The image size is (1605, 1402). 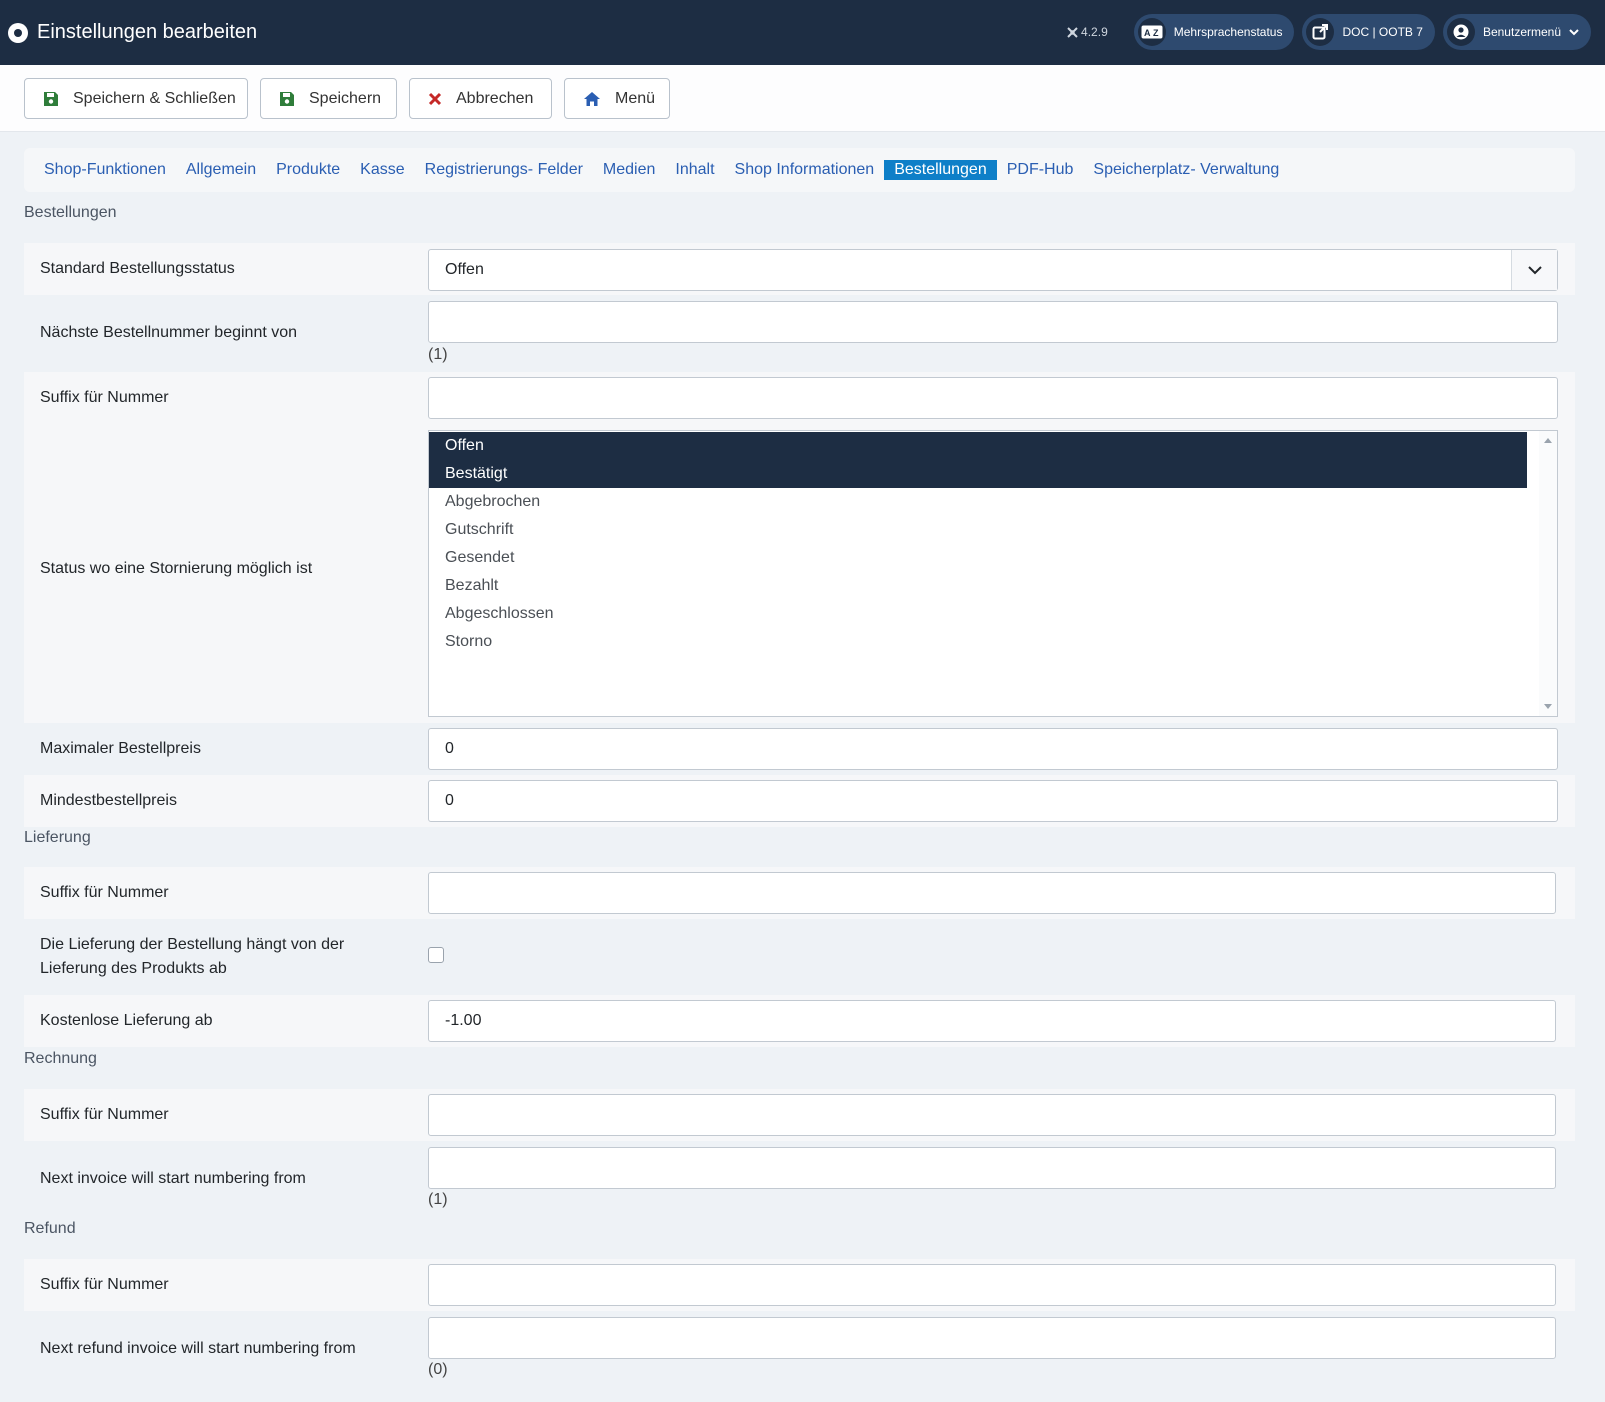 What do you see at coordinates (940, 170) in the screenshot?
I see `tab-bestellungen: Bestellungen` at bounding box center [940, 170].